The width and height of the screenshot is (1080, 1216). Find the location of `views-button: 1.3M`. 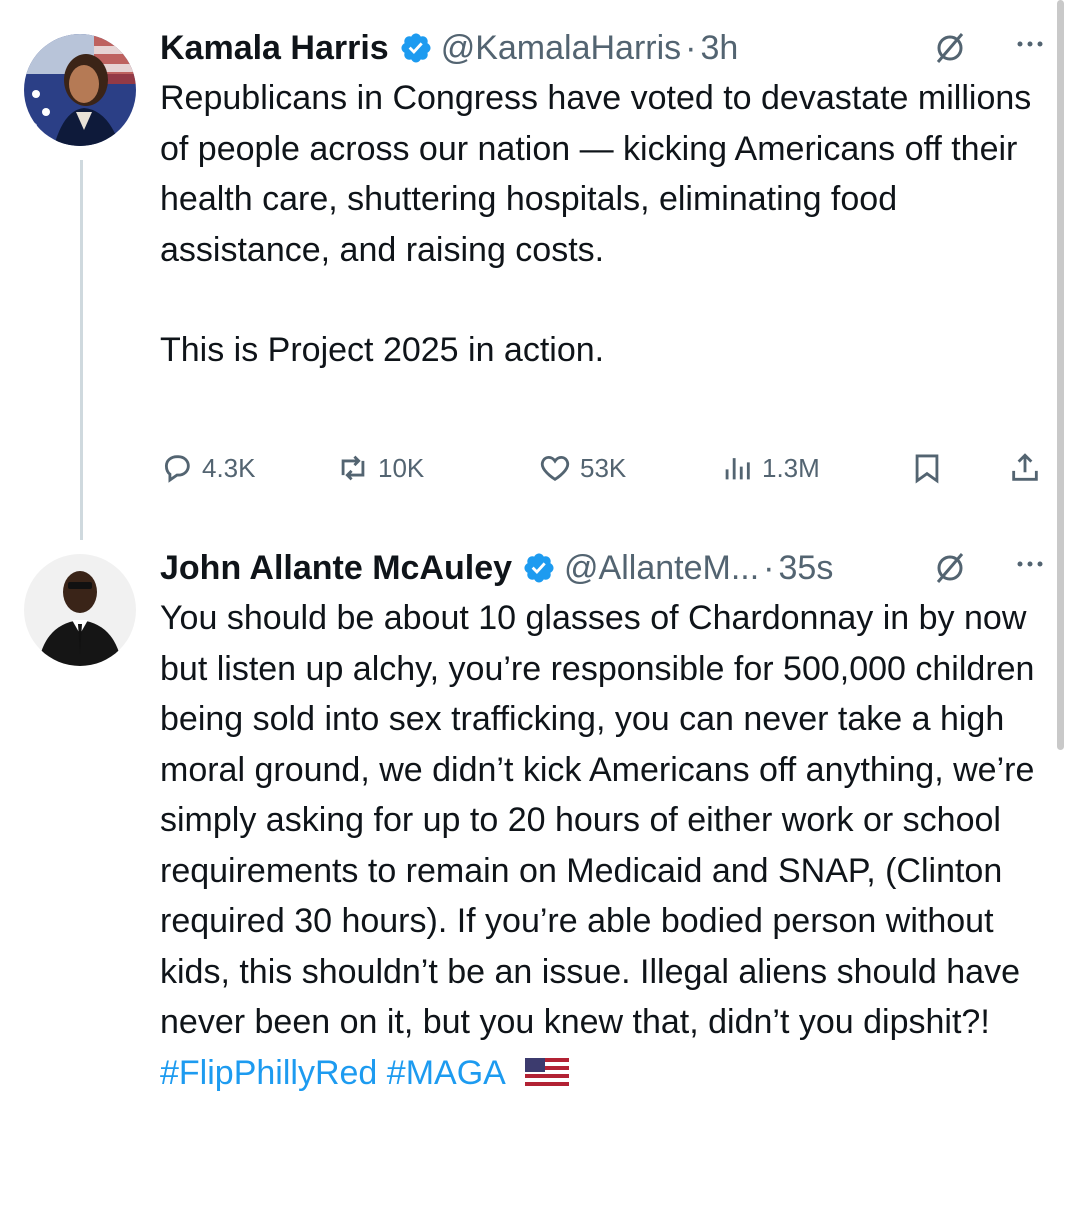

views-button: 1.3M is located at coordinates (770, 468).